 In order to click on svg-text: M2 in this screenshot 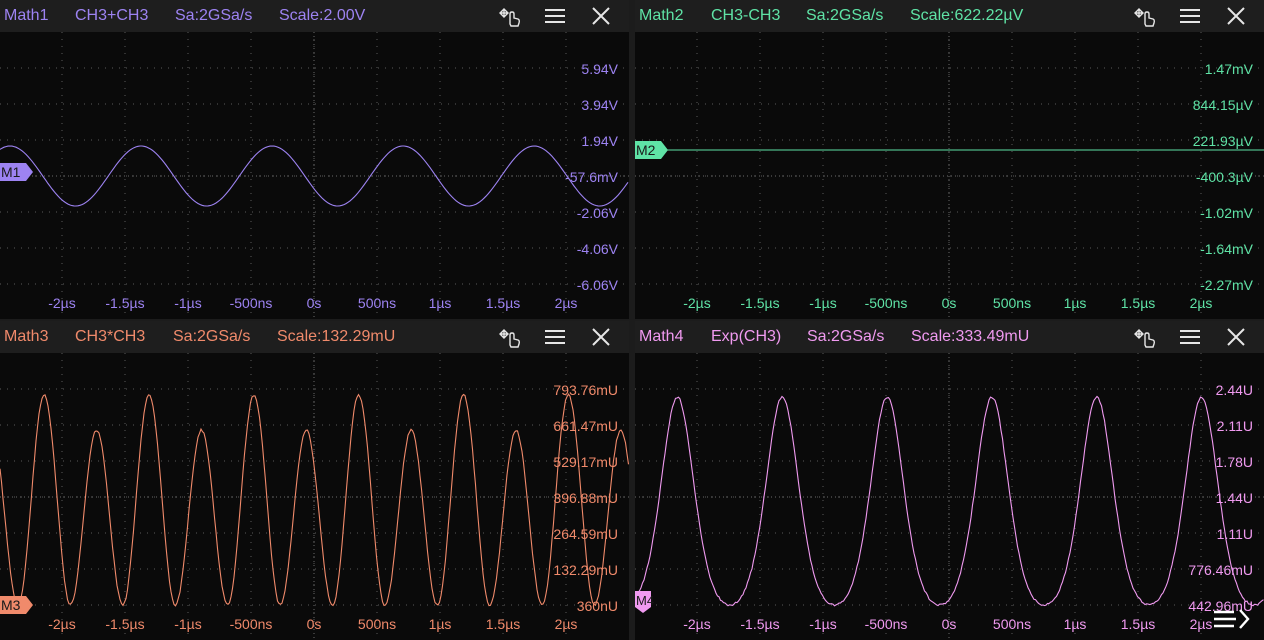, I will do `click(646, 150)`.